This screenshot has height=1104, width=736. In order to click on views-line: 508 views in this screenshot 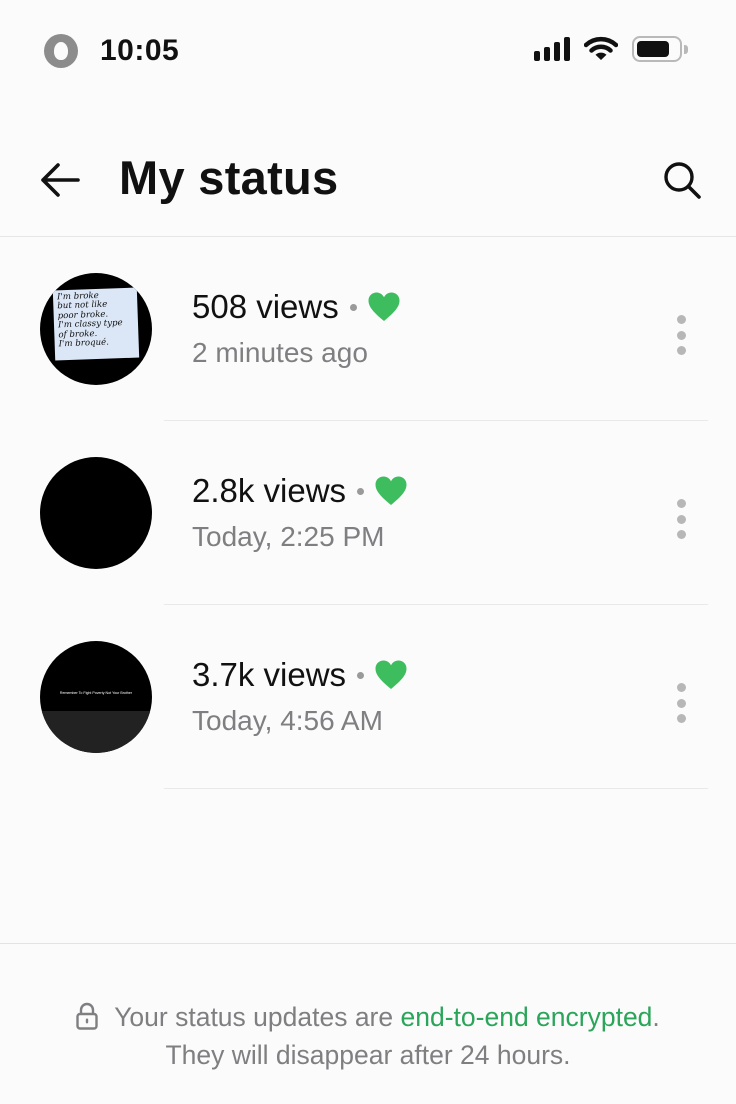, I will do `click(296, 307)`.